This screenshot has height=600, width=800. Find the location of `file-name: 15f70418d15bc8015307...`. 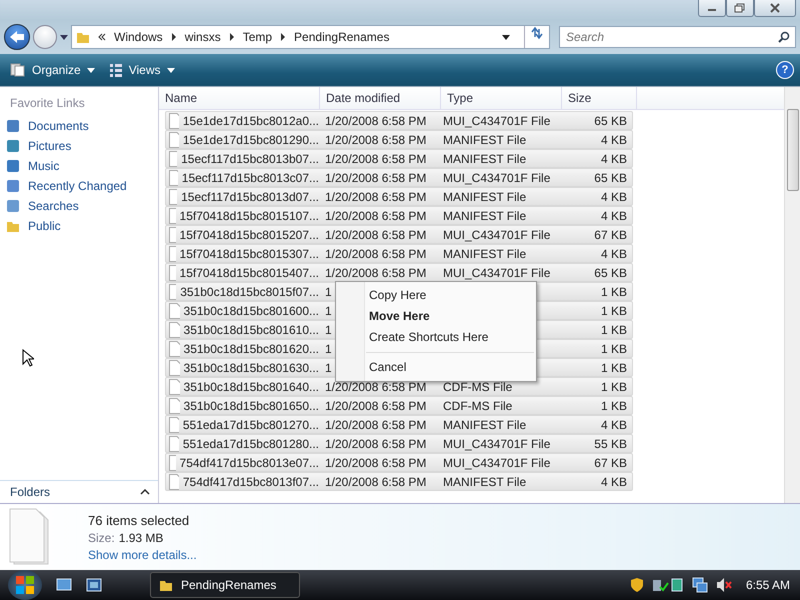

file-name: 15f70418d15bc8015307... is located at coordinates (249, 253).